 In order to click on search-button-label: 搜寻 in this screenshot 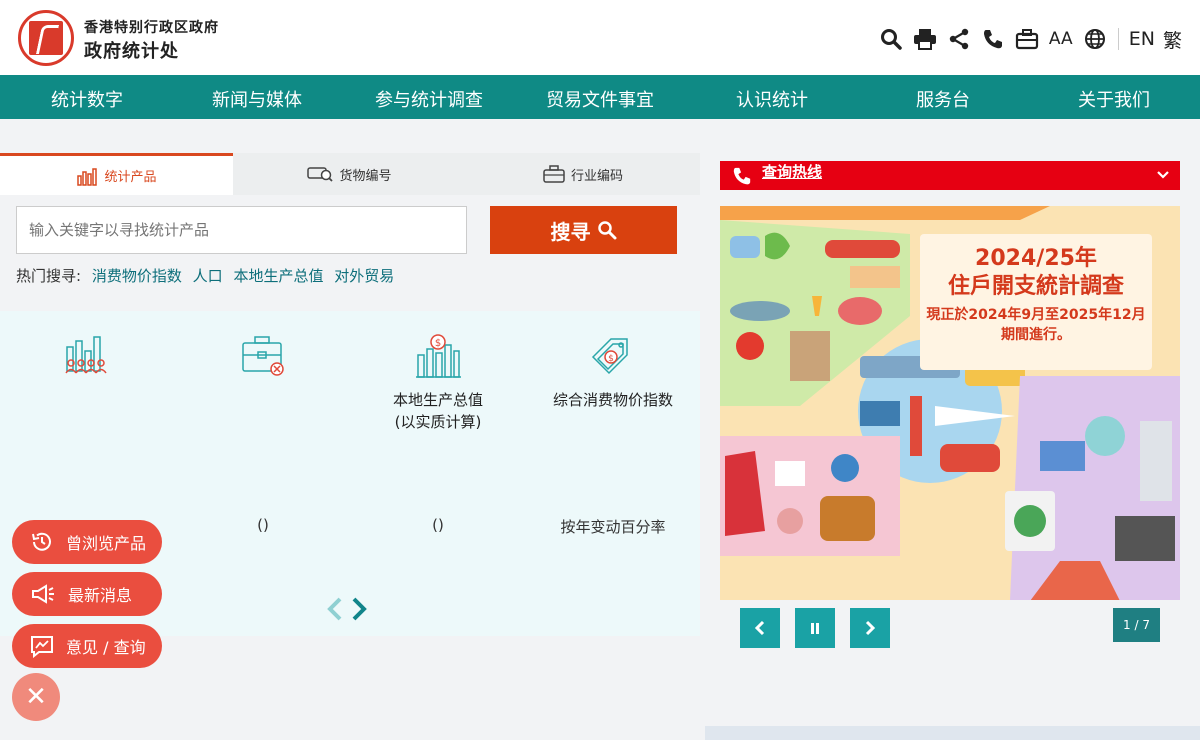, I will do `click(570, 231)`.